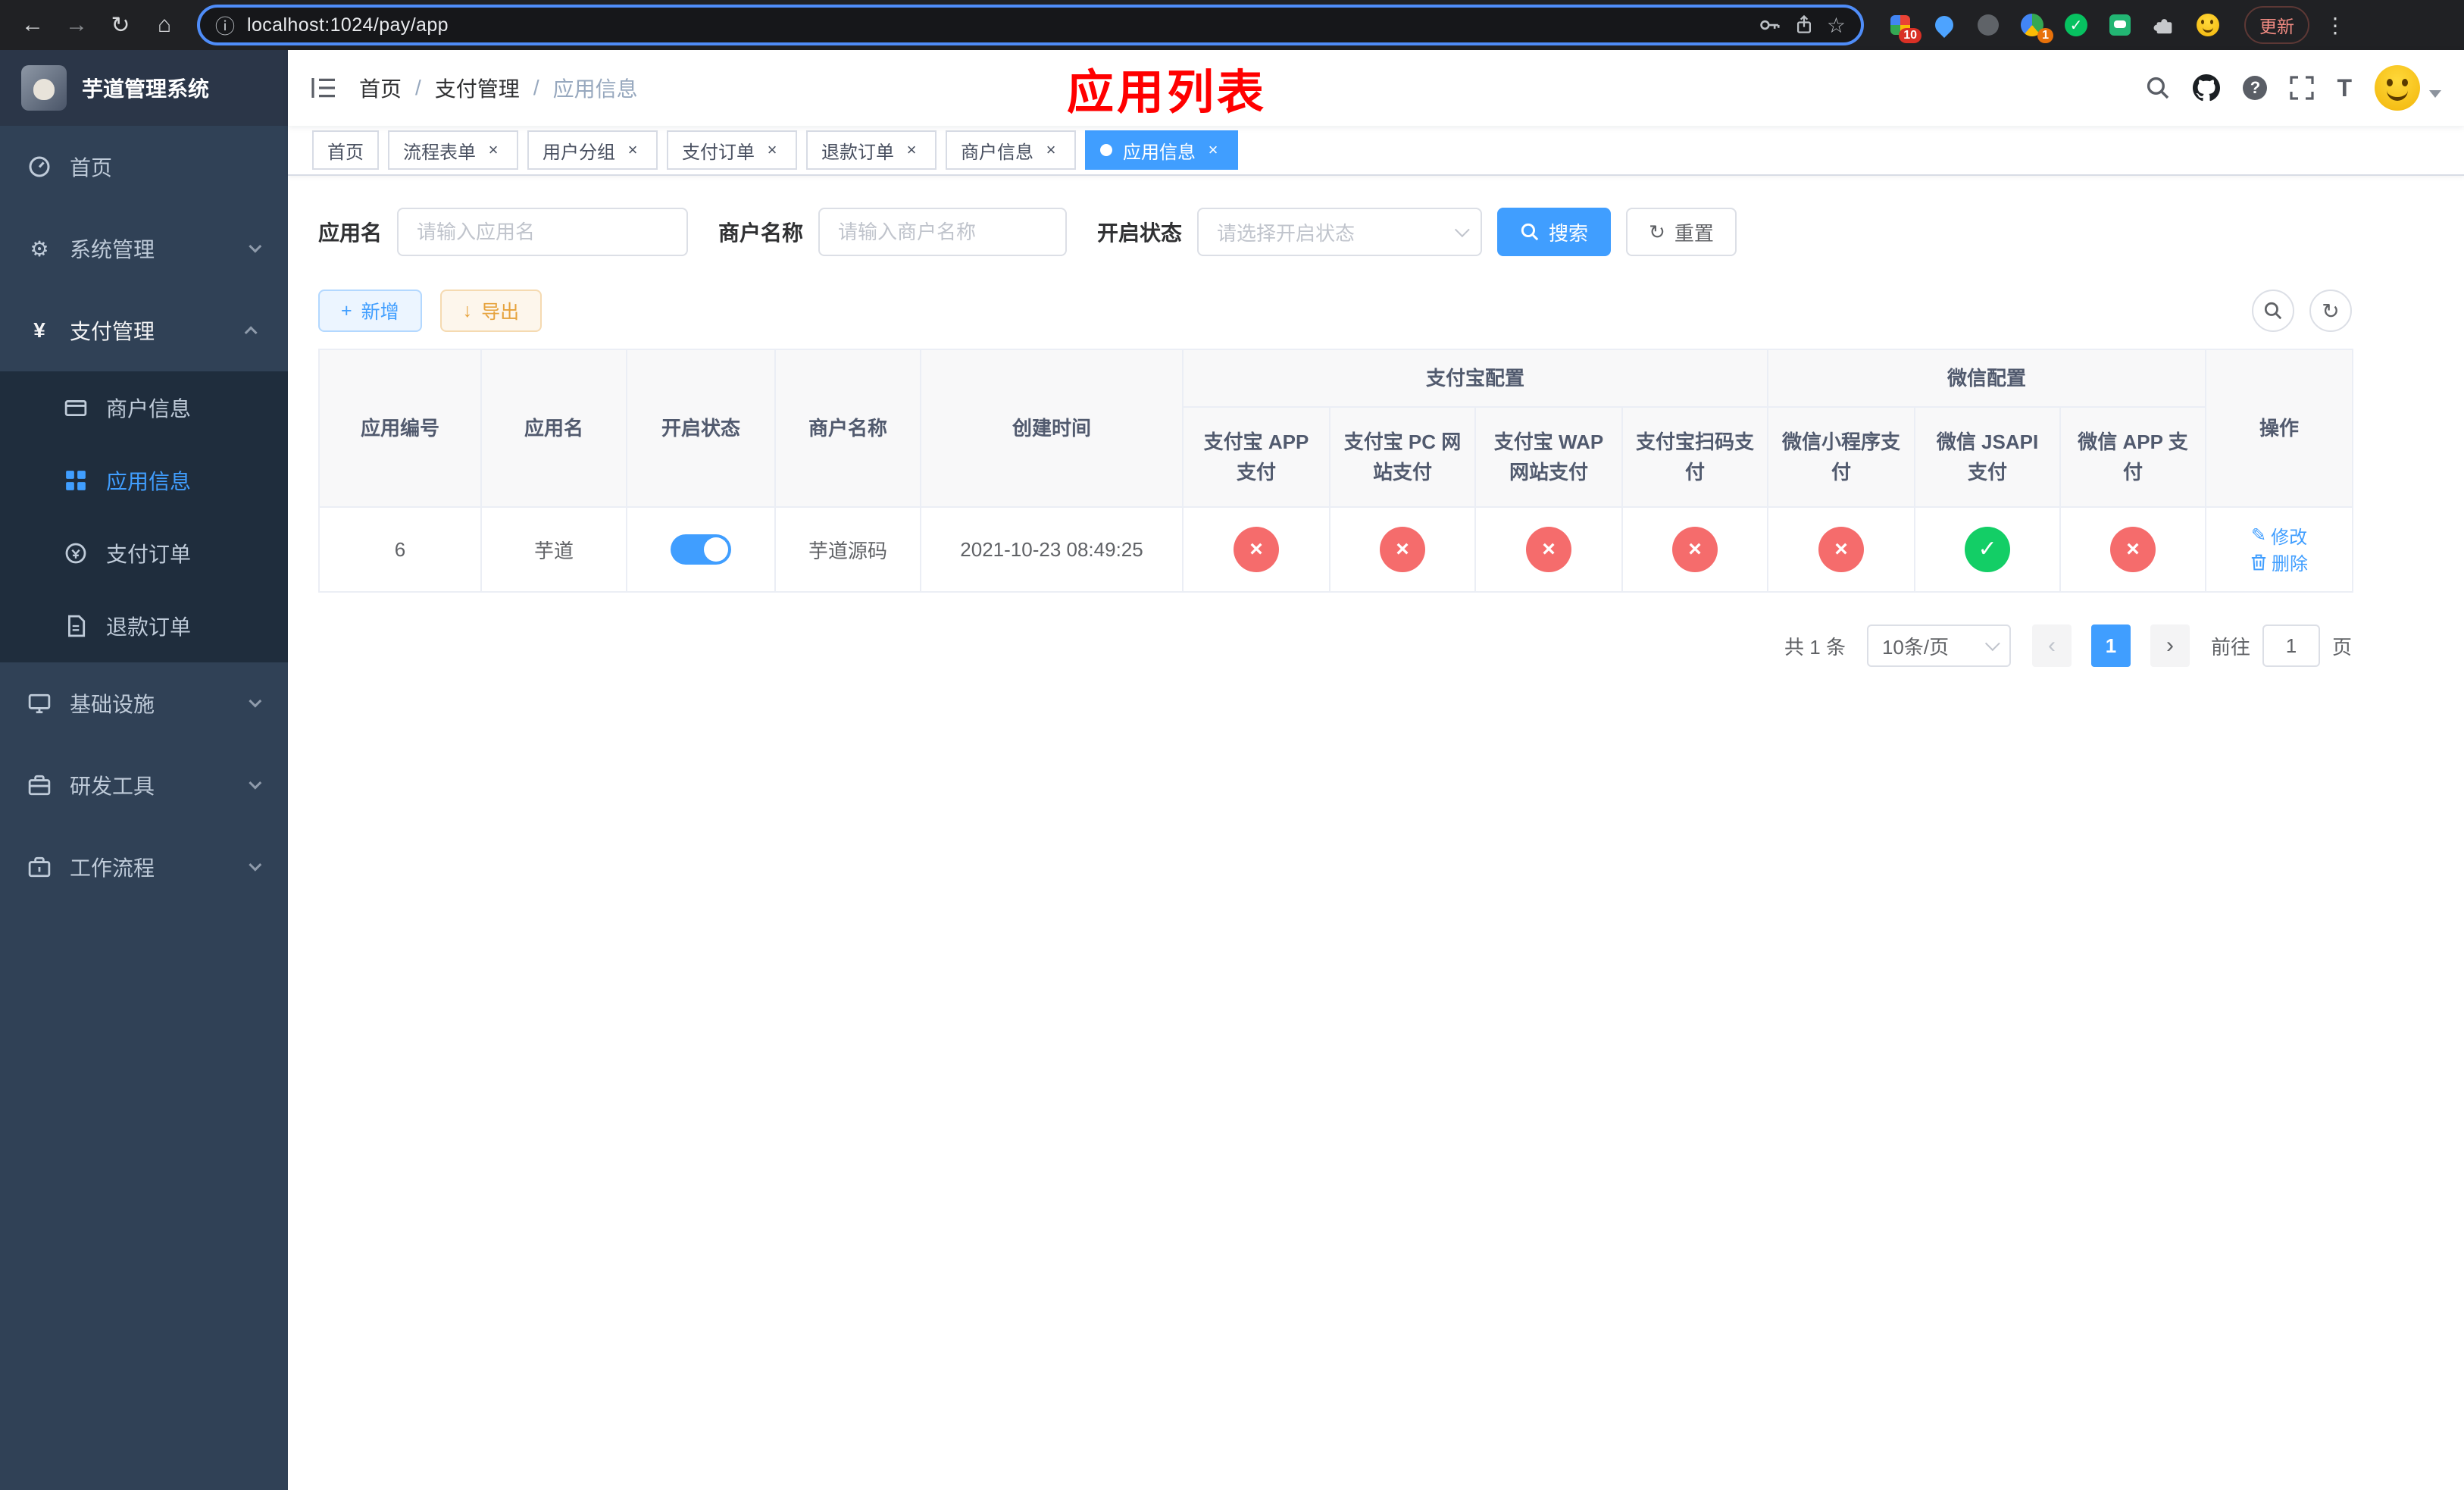 This screenshot has width=2464, height=1490. What do you see at coordinates (871, 150) in the screenshot?
I see `tab-refund-orders: 退款订单 ×` at bounding box center [871, 150].